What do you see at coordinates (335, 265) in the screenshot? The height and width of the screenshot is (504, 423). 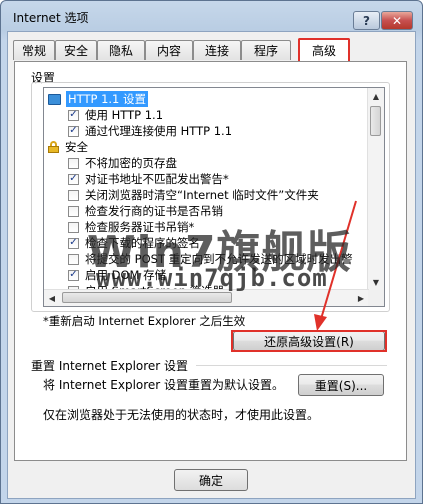 I see `annotation-arrow-icon` at bounding box center [335, 265].